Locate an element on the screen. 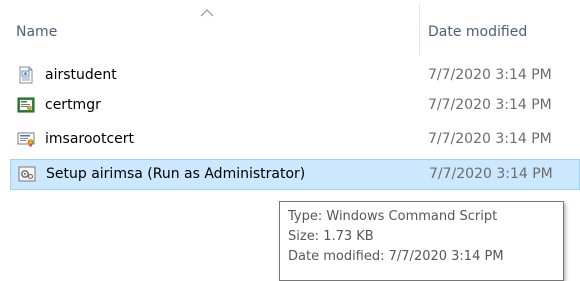 This screenshot has width=580, height=281. file-name: imsarootcert is located at coordinates (90, 139).